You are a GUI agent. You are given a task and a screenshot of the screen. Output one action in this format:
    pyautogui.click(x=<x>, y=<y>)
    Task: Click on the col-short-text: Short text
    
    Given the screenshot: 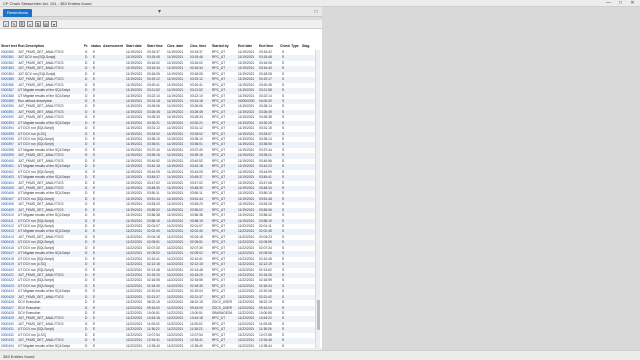 What is the action you would take?
    pyautogui.click(x=9, y=46)
    